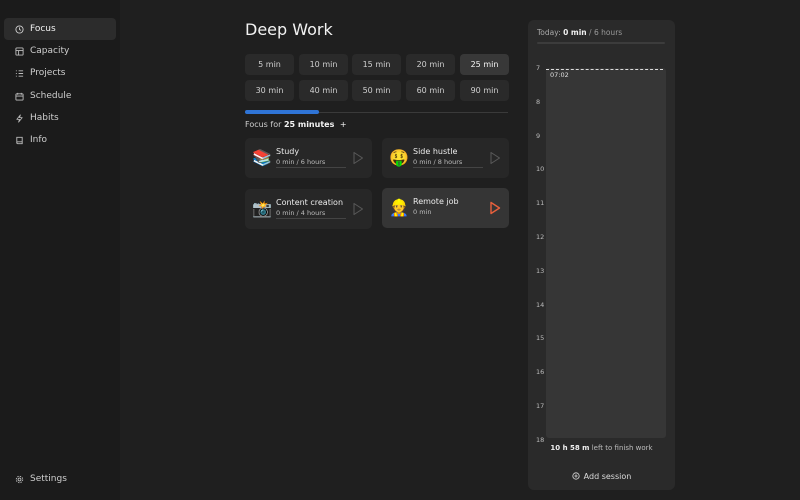 This screenshot has width=800, height=500. I want to click on project-name: Remote job, so click(436, 201).